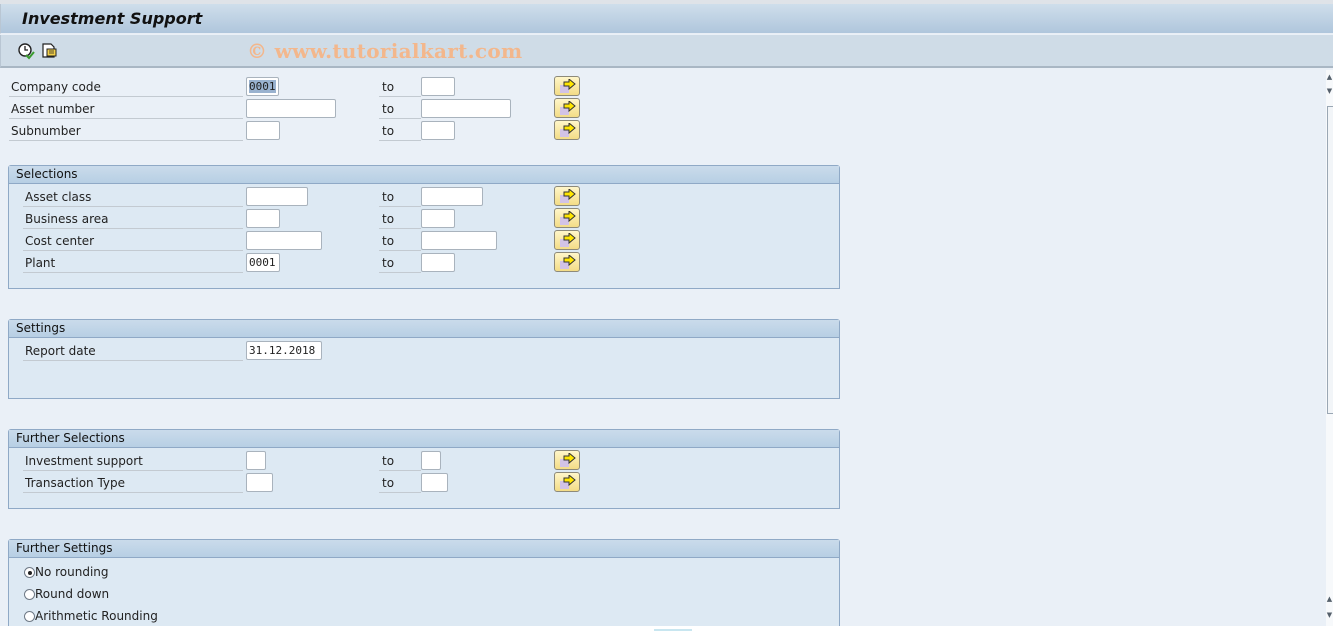 The width and height of the screenshot is (1333, 631). What do you see at coordinates (466, 108) in the screenshot?
I see `asset-number-to-input` at bounding box center [466, 108].